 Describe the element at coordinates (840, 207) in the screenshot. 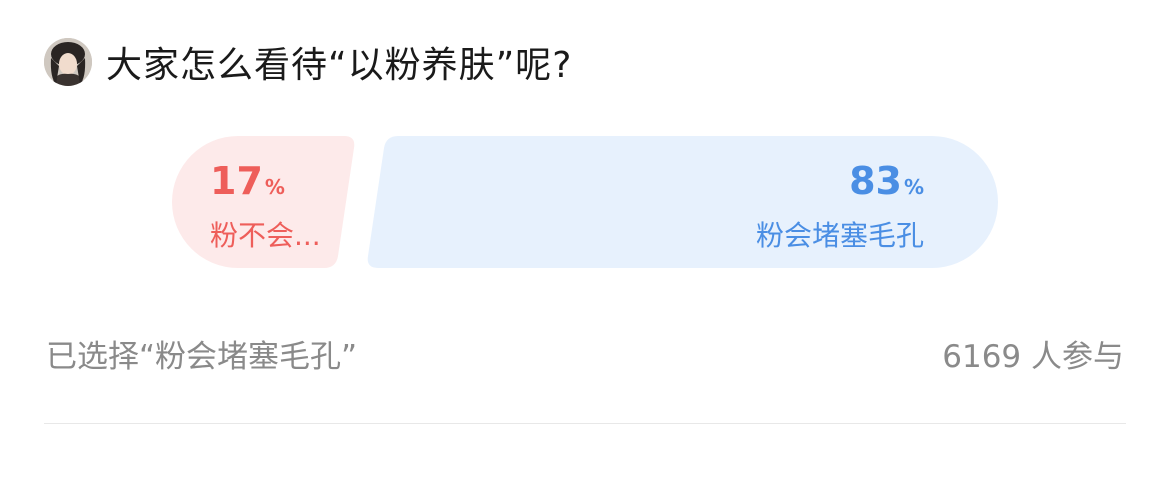

I see `poll-option-right: 83% 粉会堵塞毛孔` at that location.